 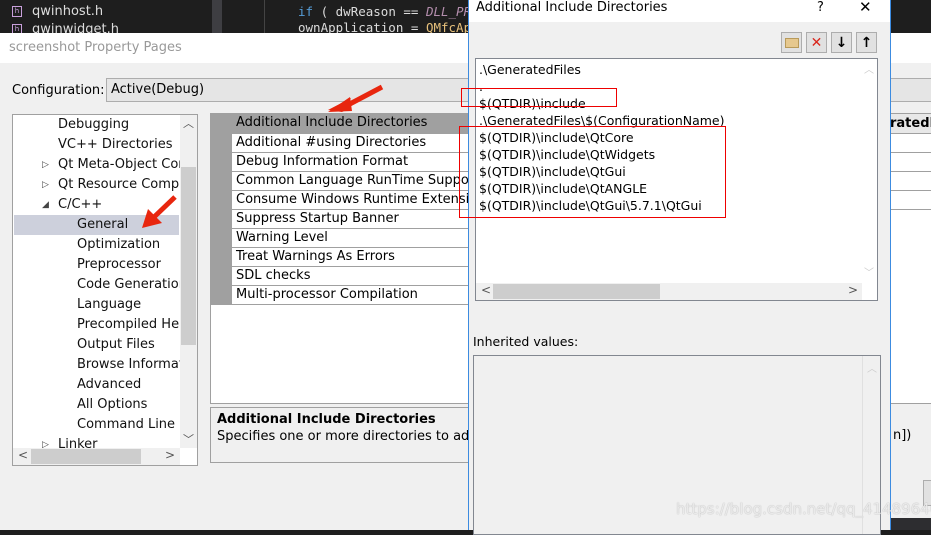 I want to click on tree-item: Output Files, so click(x=96, y=345).